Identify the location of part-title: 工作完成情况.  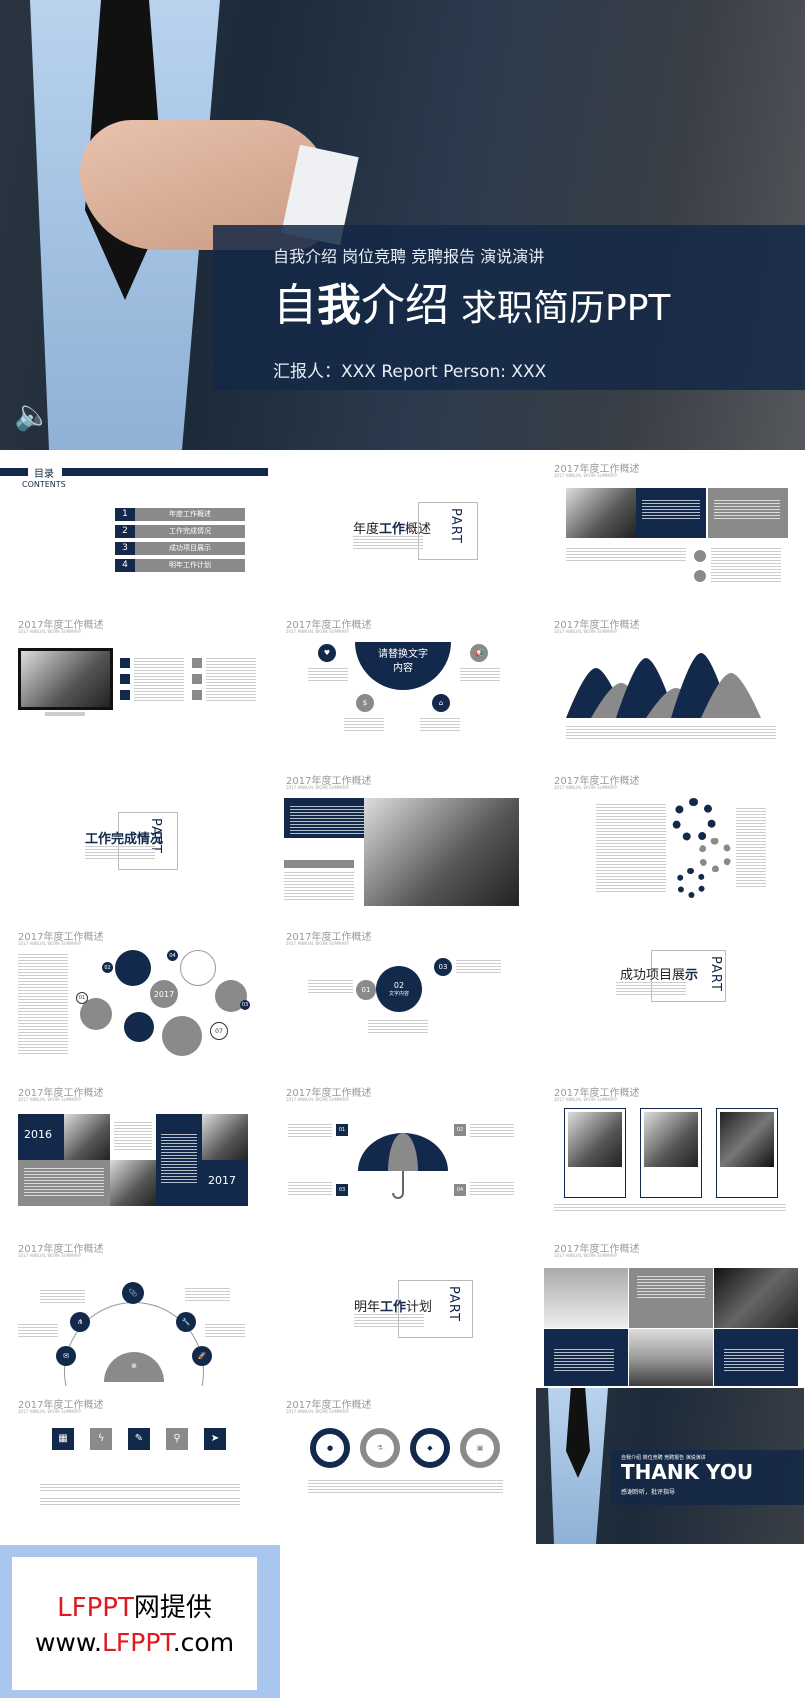
(124, 837).